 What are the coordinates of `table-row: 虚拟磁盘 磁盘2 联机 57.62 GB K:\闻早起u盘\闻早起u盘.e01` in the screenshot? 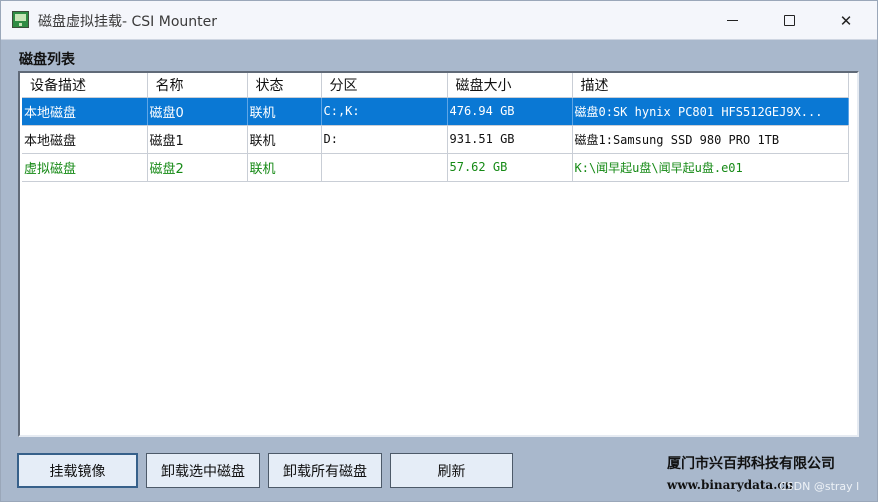 It's located at (435, 167).